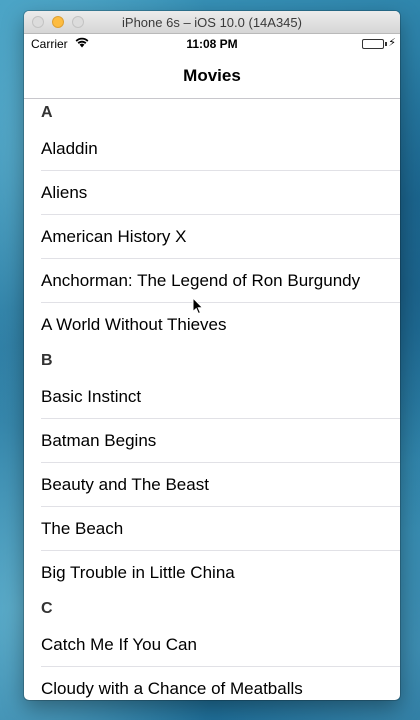 This screenshot has height=720, width=420. I want to click on status-bar: Carrier 11:08 PM ⚡, so click(212, 44).